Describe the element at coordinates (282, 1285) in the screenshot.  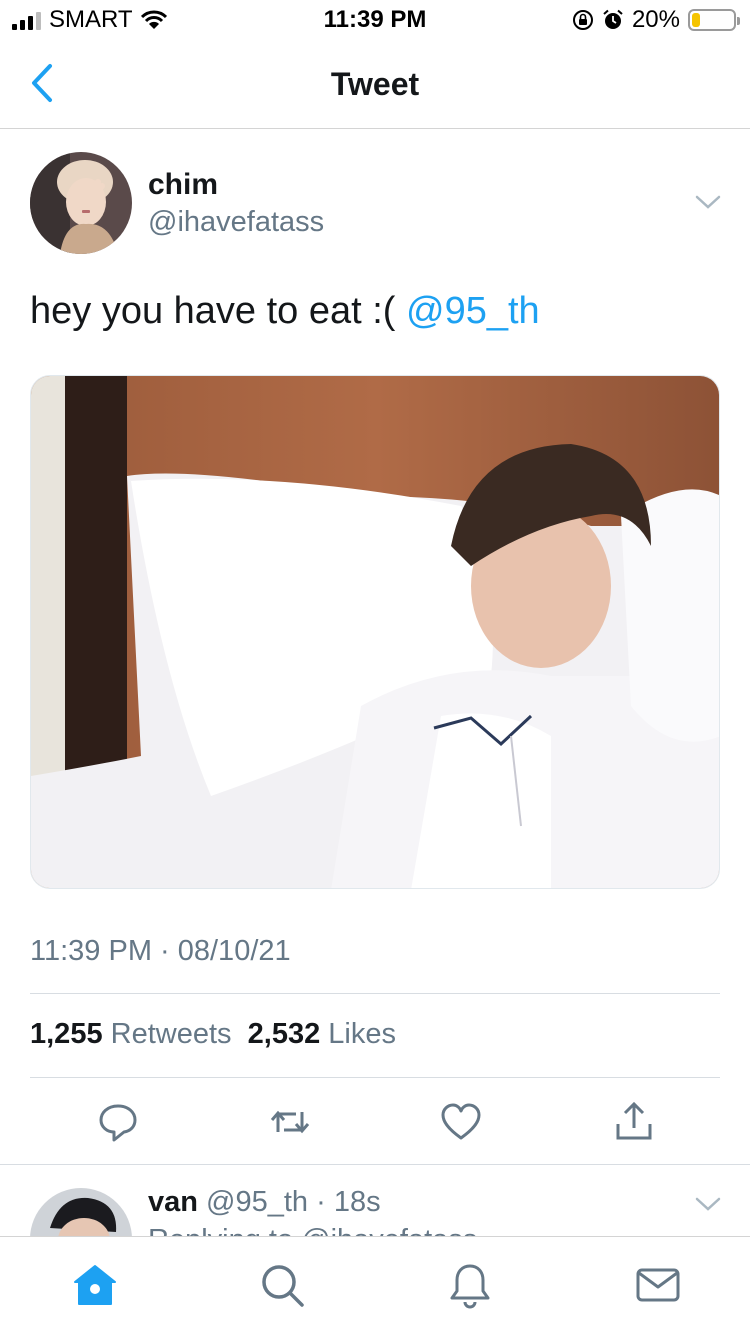
I see `search-icon` at that location.